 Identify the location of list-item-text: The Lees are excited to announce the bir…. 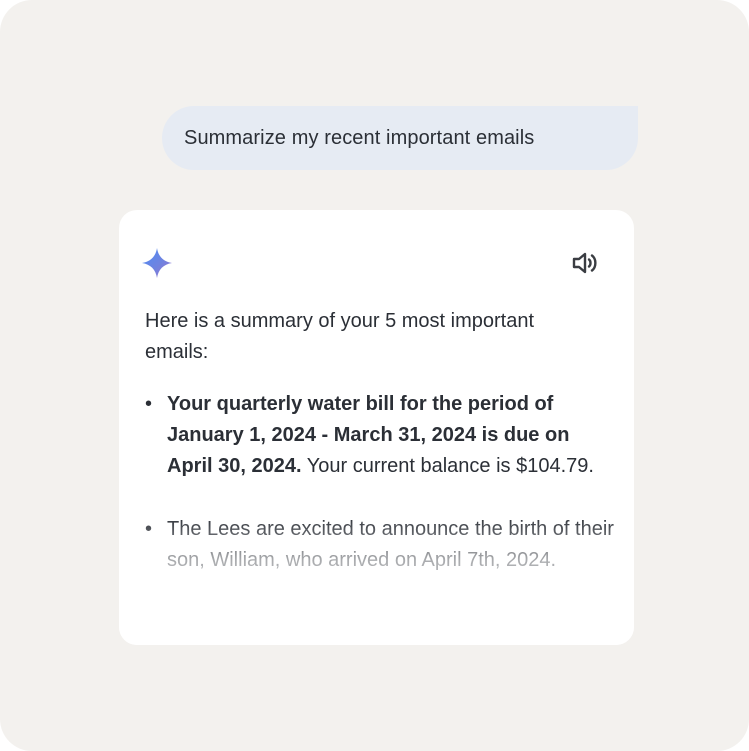
(390, 544).